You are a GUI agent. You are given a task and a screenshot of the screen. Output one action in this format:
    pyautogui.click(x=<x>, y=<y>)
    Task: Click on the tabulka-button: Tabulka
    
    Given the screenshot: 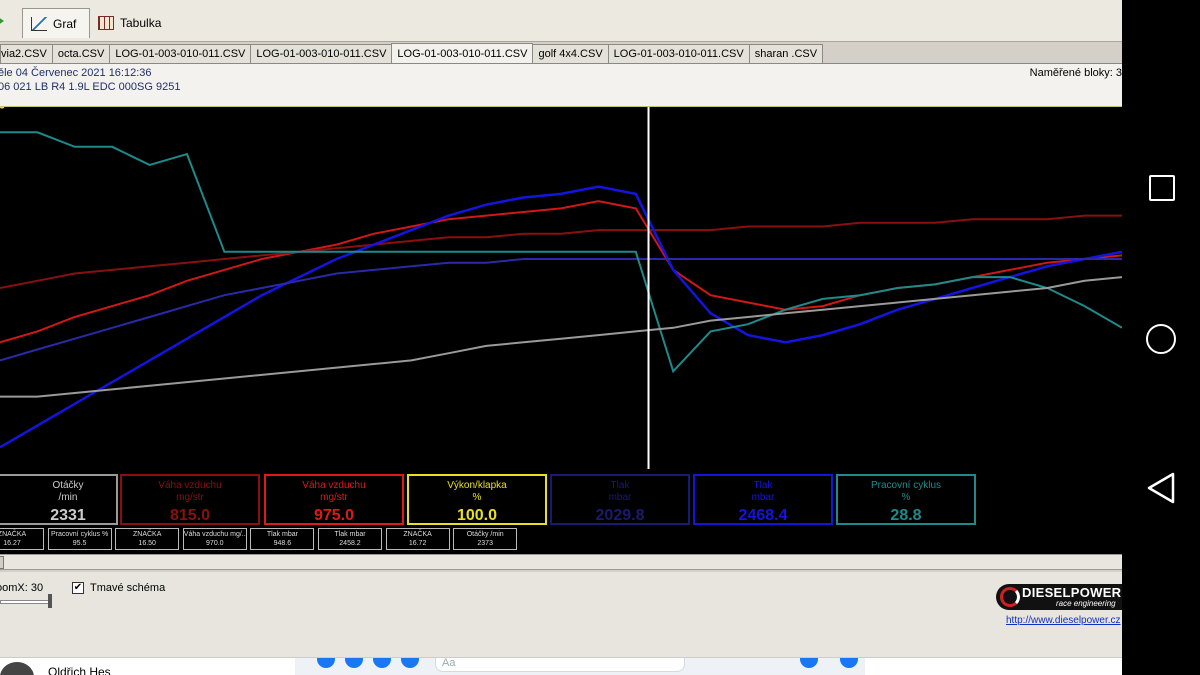 What is the action you would take?
    pyautogui.click(x=130, y=23)
    